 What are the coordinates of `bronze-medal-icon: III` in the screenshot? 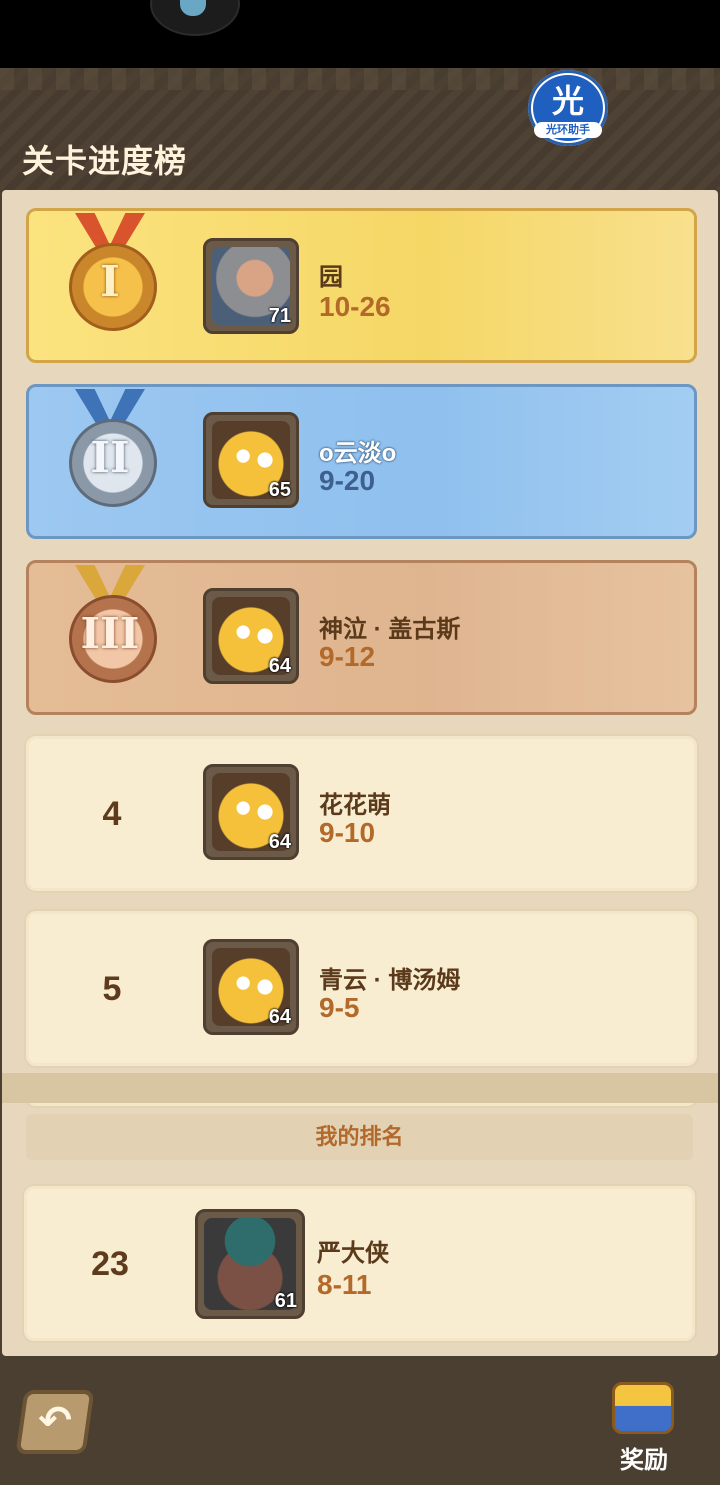 It's located at (110, 635).